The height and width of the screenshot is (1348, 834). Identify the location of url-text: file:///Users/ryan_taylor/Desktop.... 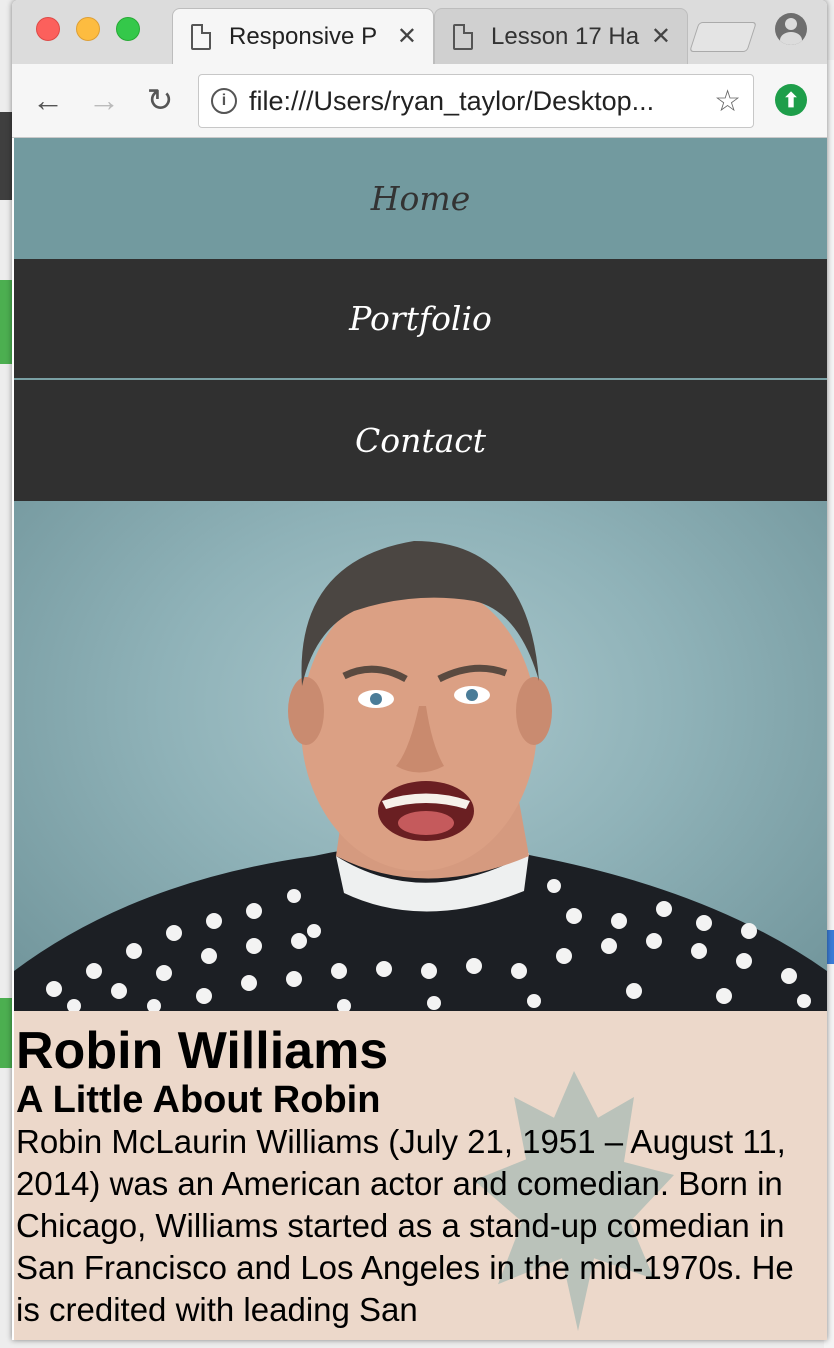
(478, 101).